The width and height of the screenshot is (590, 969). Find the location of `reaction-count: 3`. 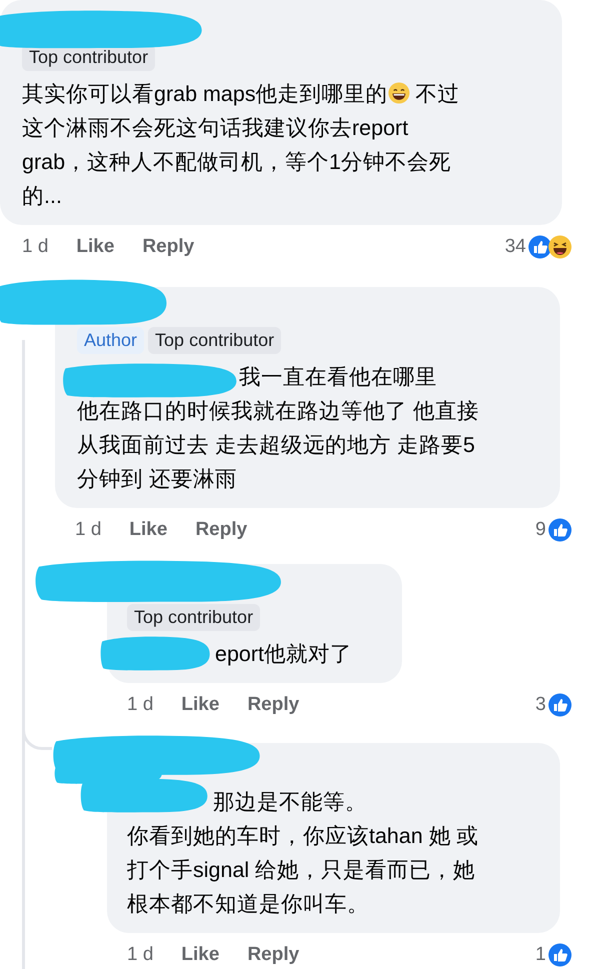

reaction-count: 3 is located at coordinates (540, 705).